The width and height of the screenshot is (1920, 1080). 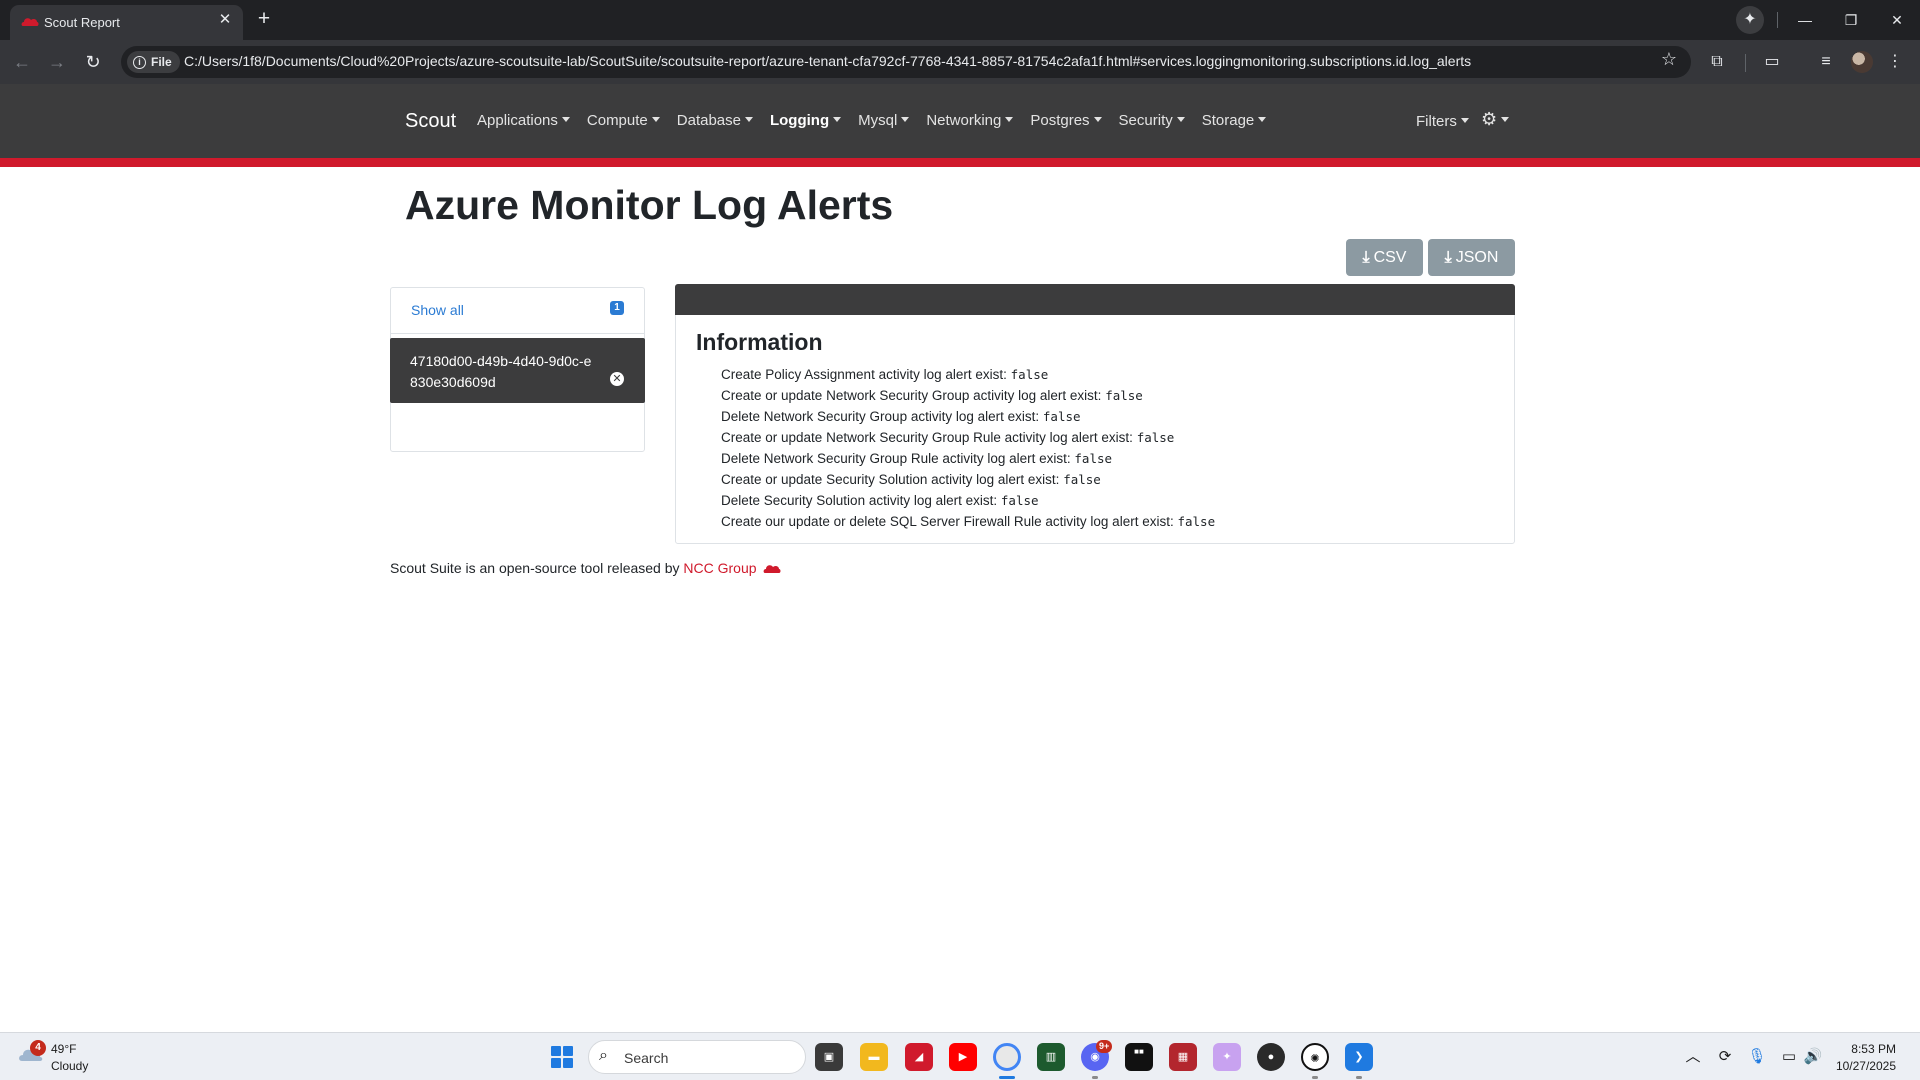 I want to click on chatgpt-icon: ✺, so click(x=1315, y=1057).